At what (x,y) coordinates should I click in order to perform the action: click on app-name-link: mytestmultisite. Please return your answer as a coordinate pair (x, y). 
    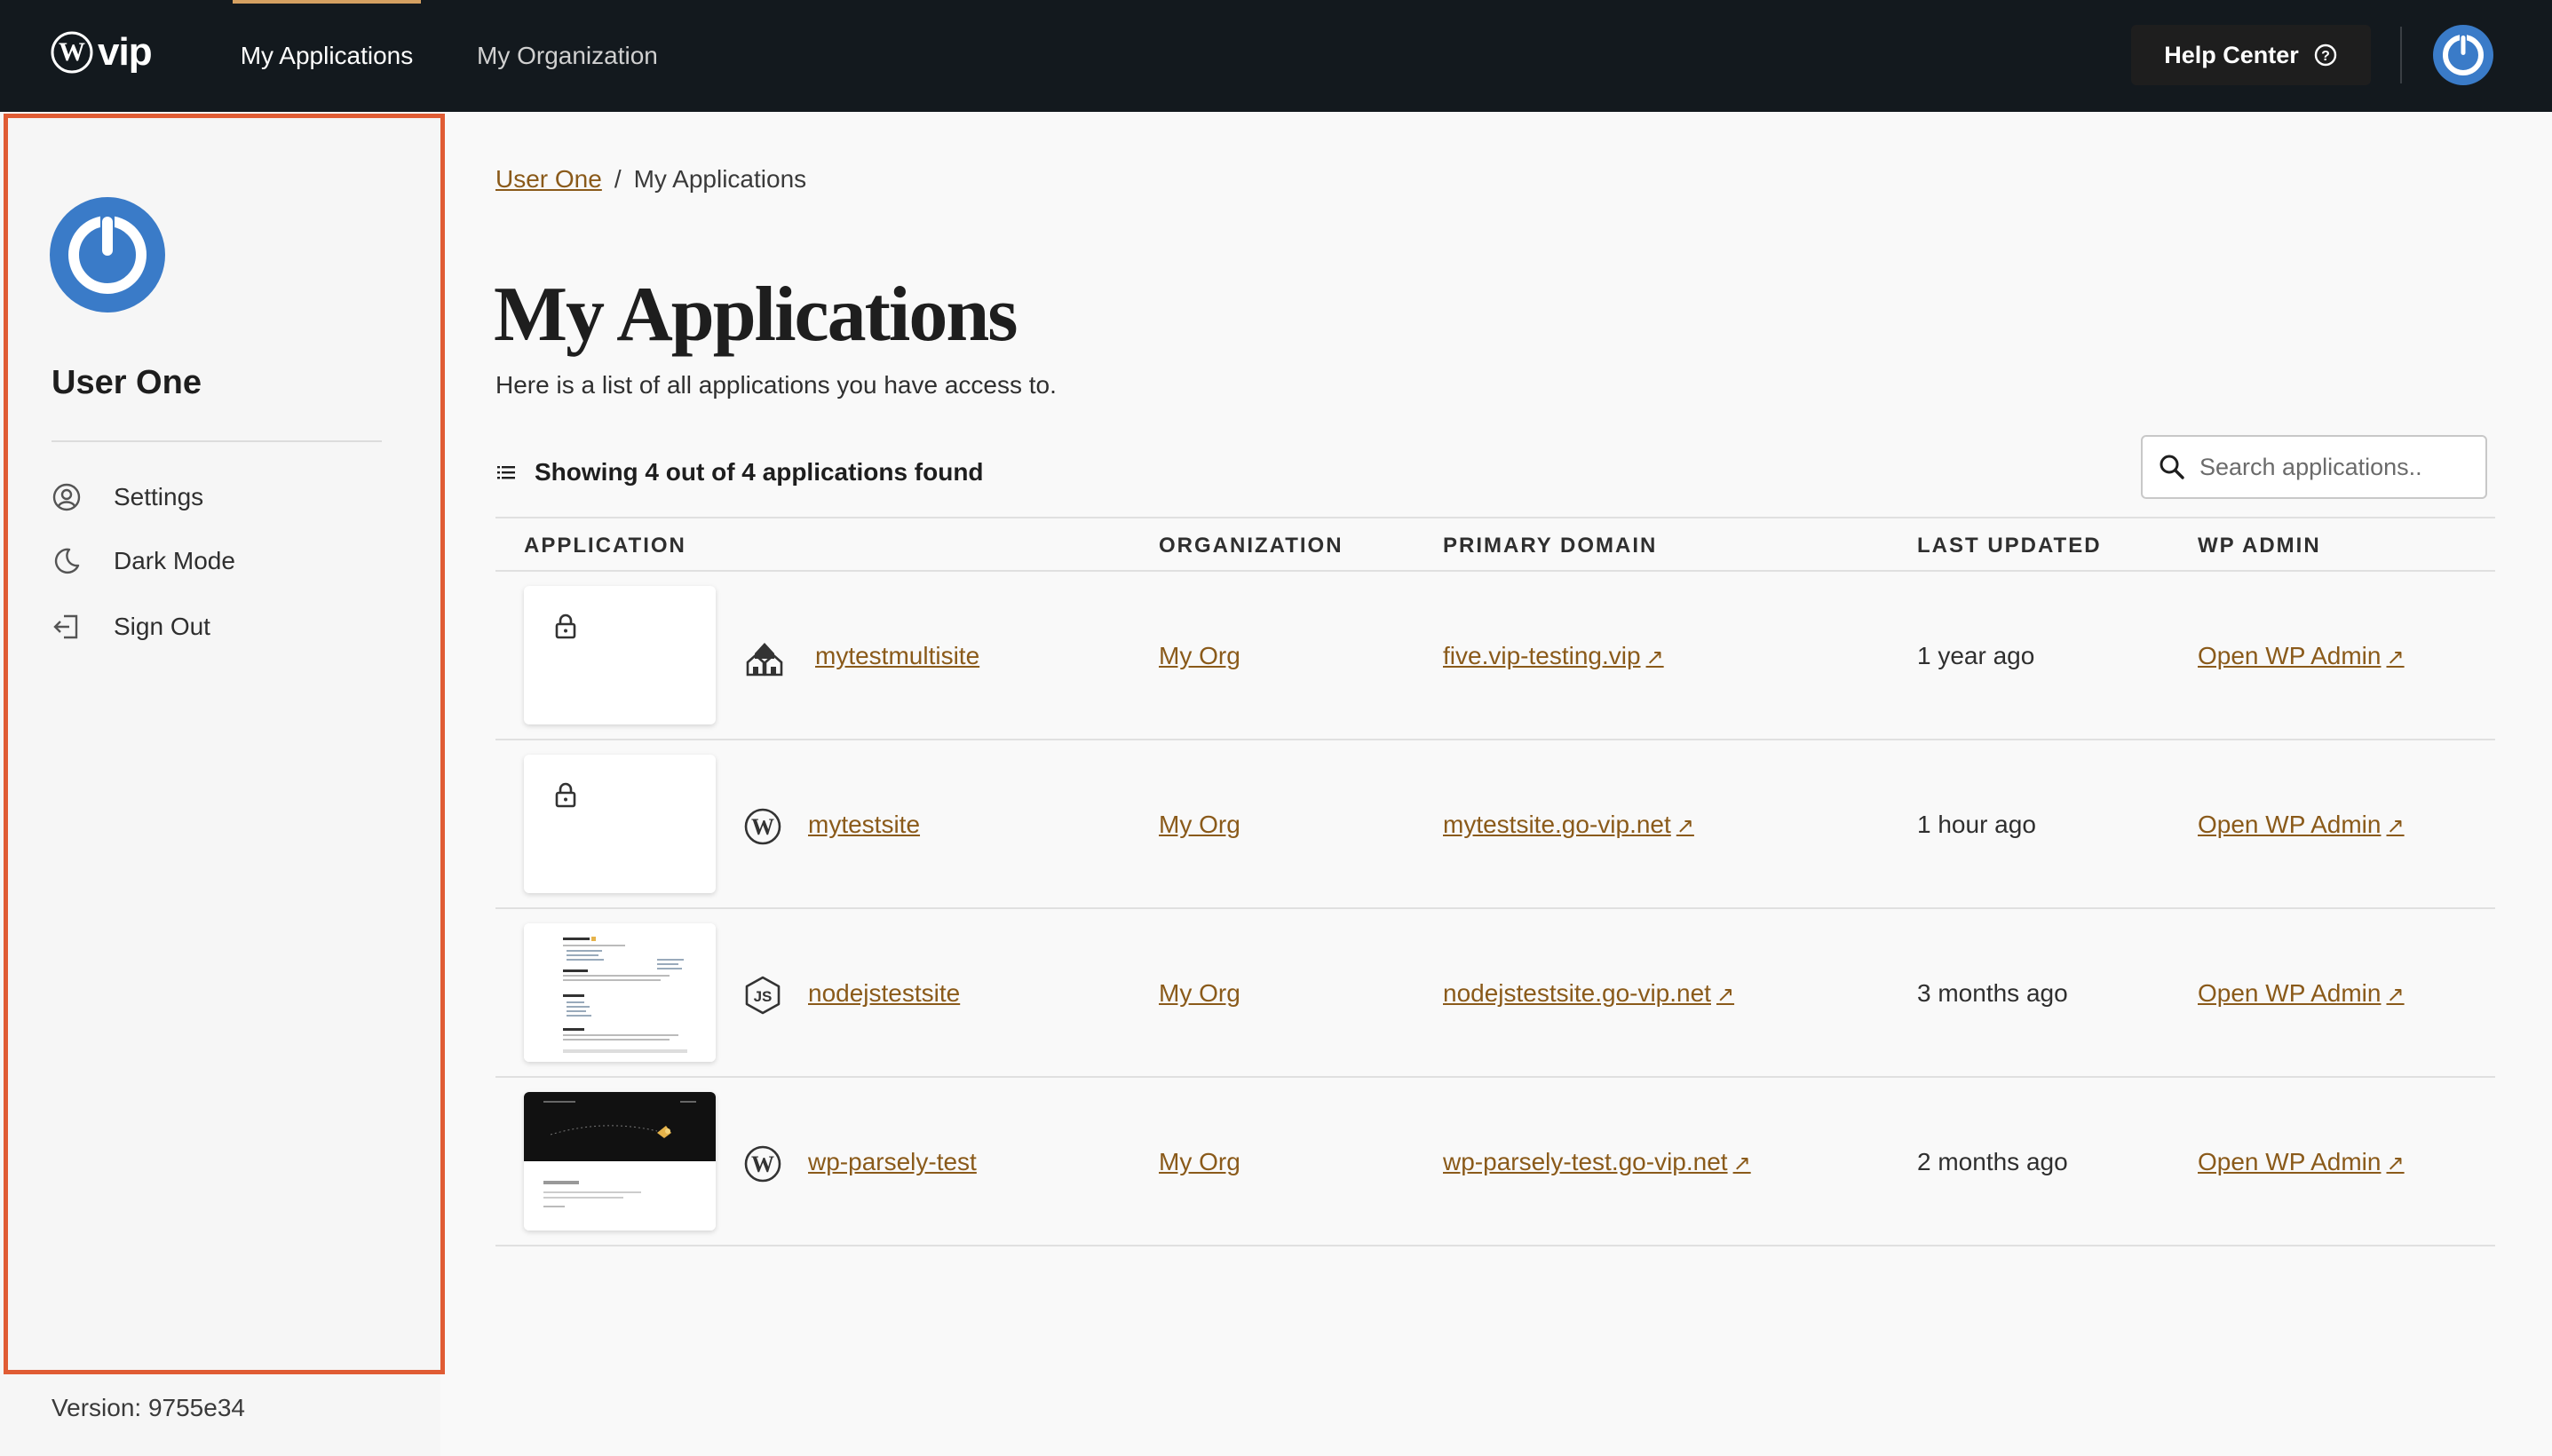
    Looking at the image, I should click on (897, 656).